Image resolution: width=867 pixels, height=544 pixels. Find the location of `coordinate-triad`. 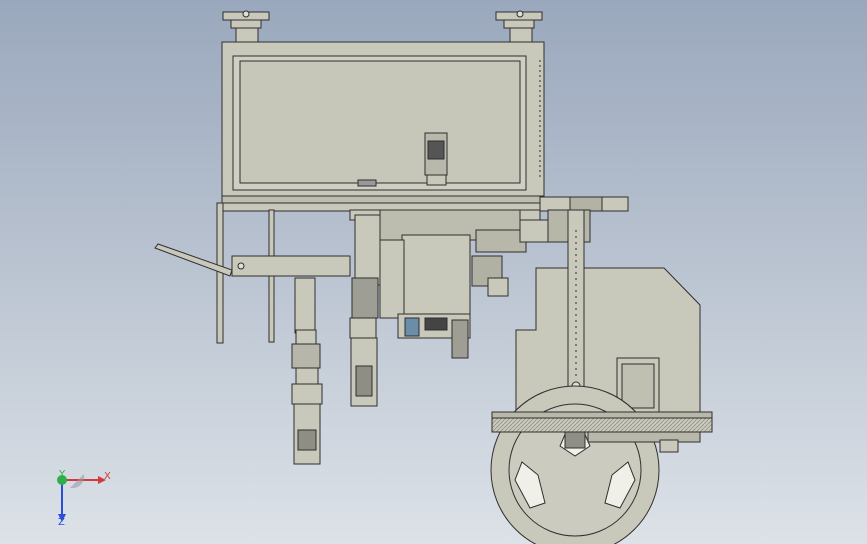

coordinate-triad is located at coordinates (81, 498).